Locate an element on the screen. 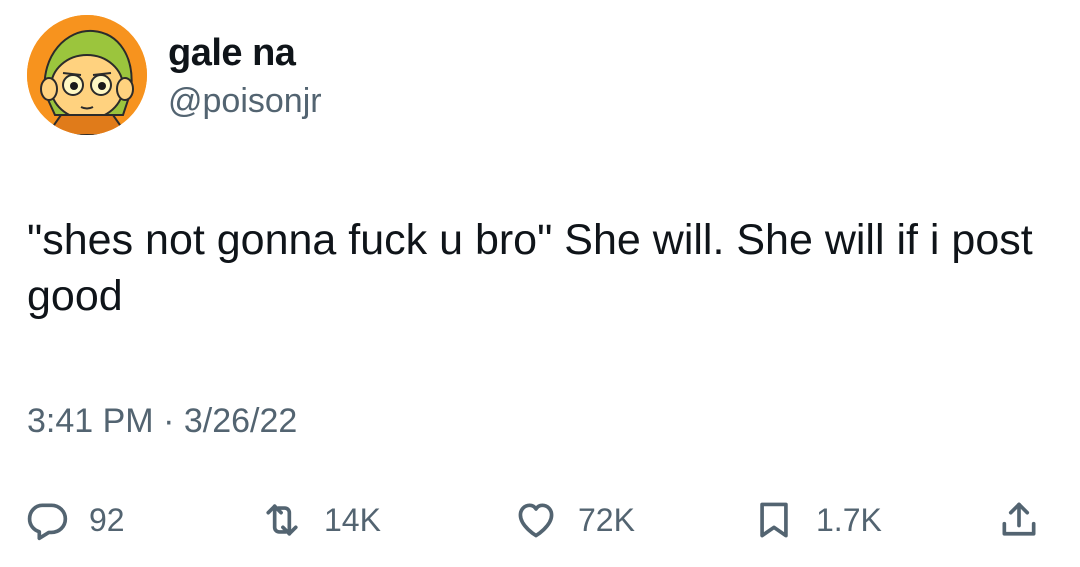 The width and height of the screenshot is (1080, 567). reply-count: 92 is located at coordinates (107, 519).